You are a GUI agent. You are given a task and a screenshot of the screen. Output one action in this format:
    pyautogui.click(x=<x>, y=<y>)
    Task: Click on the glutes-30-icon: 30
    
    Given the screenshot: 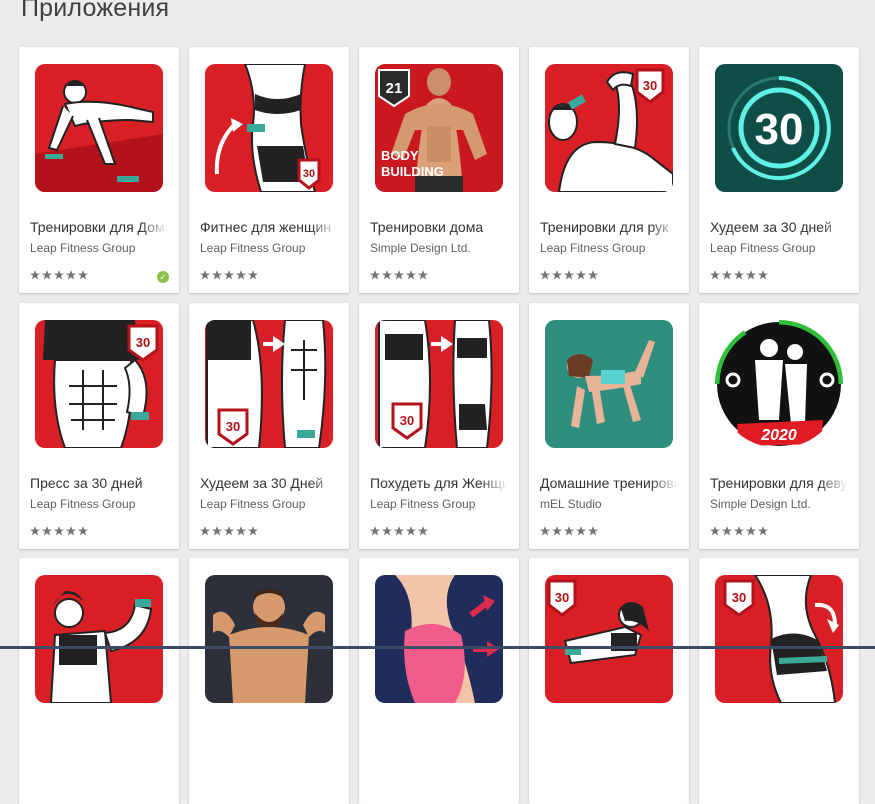 What is the action you would take?
    pyautogui.click(x=779, y=639)
    